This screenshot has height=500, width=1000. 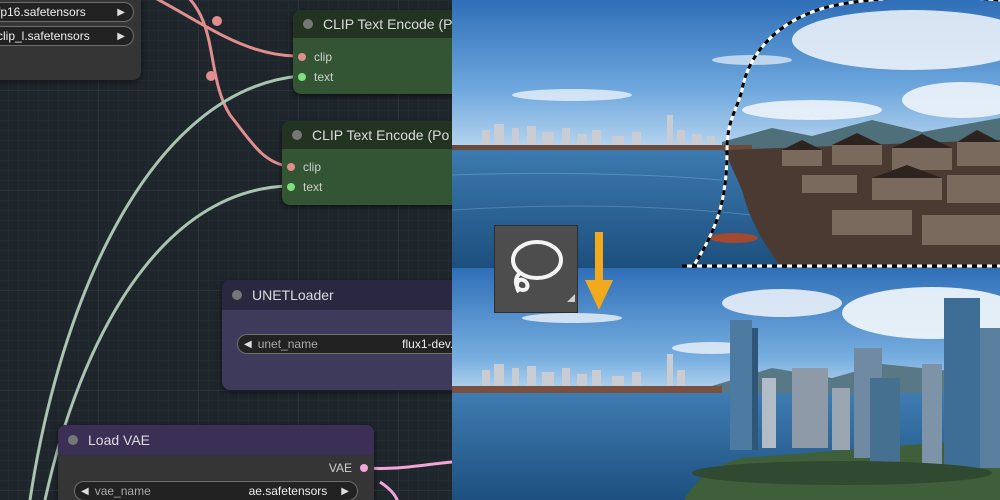 What do you see at coordinates (43, 12) in the screenshot?
I see `widget-value: fp16.safetensors` at bounding box center [43, 12].